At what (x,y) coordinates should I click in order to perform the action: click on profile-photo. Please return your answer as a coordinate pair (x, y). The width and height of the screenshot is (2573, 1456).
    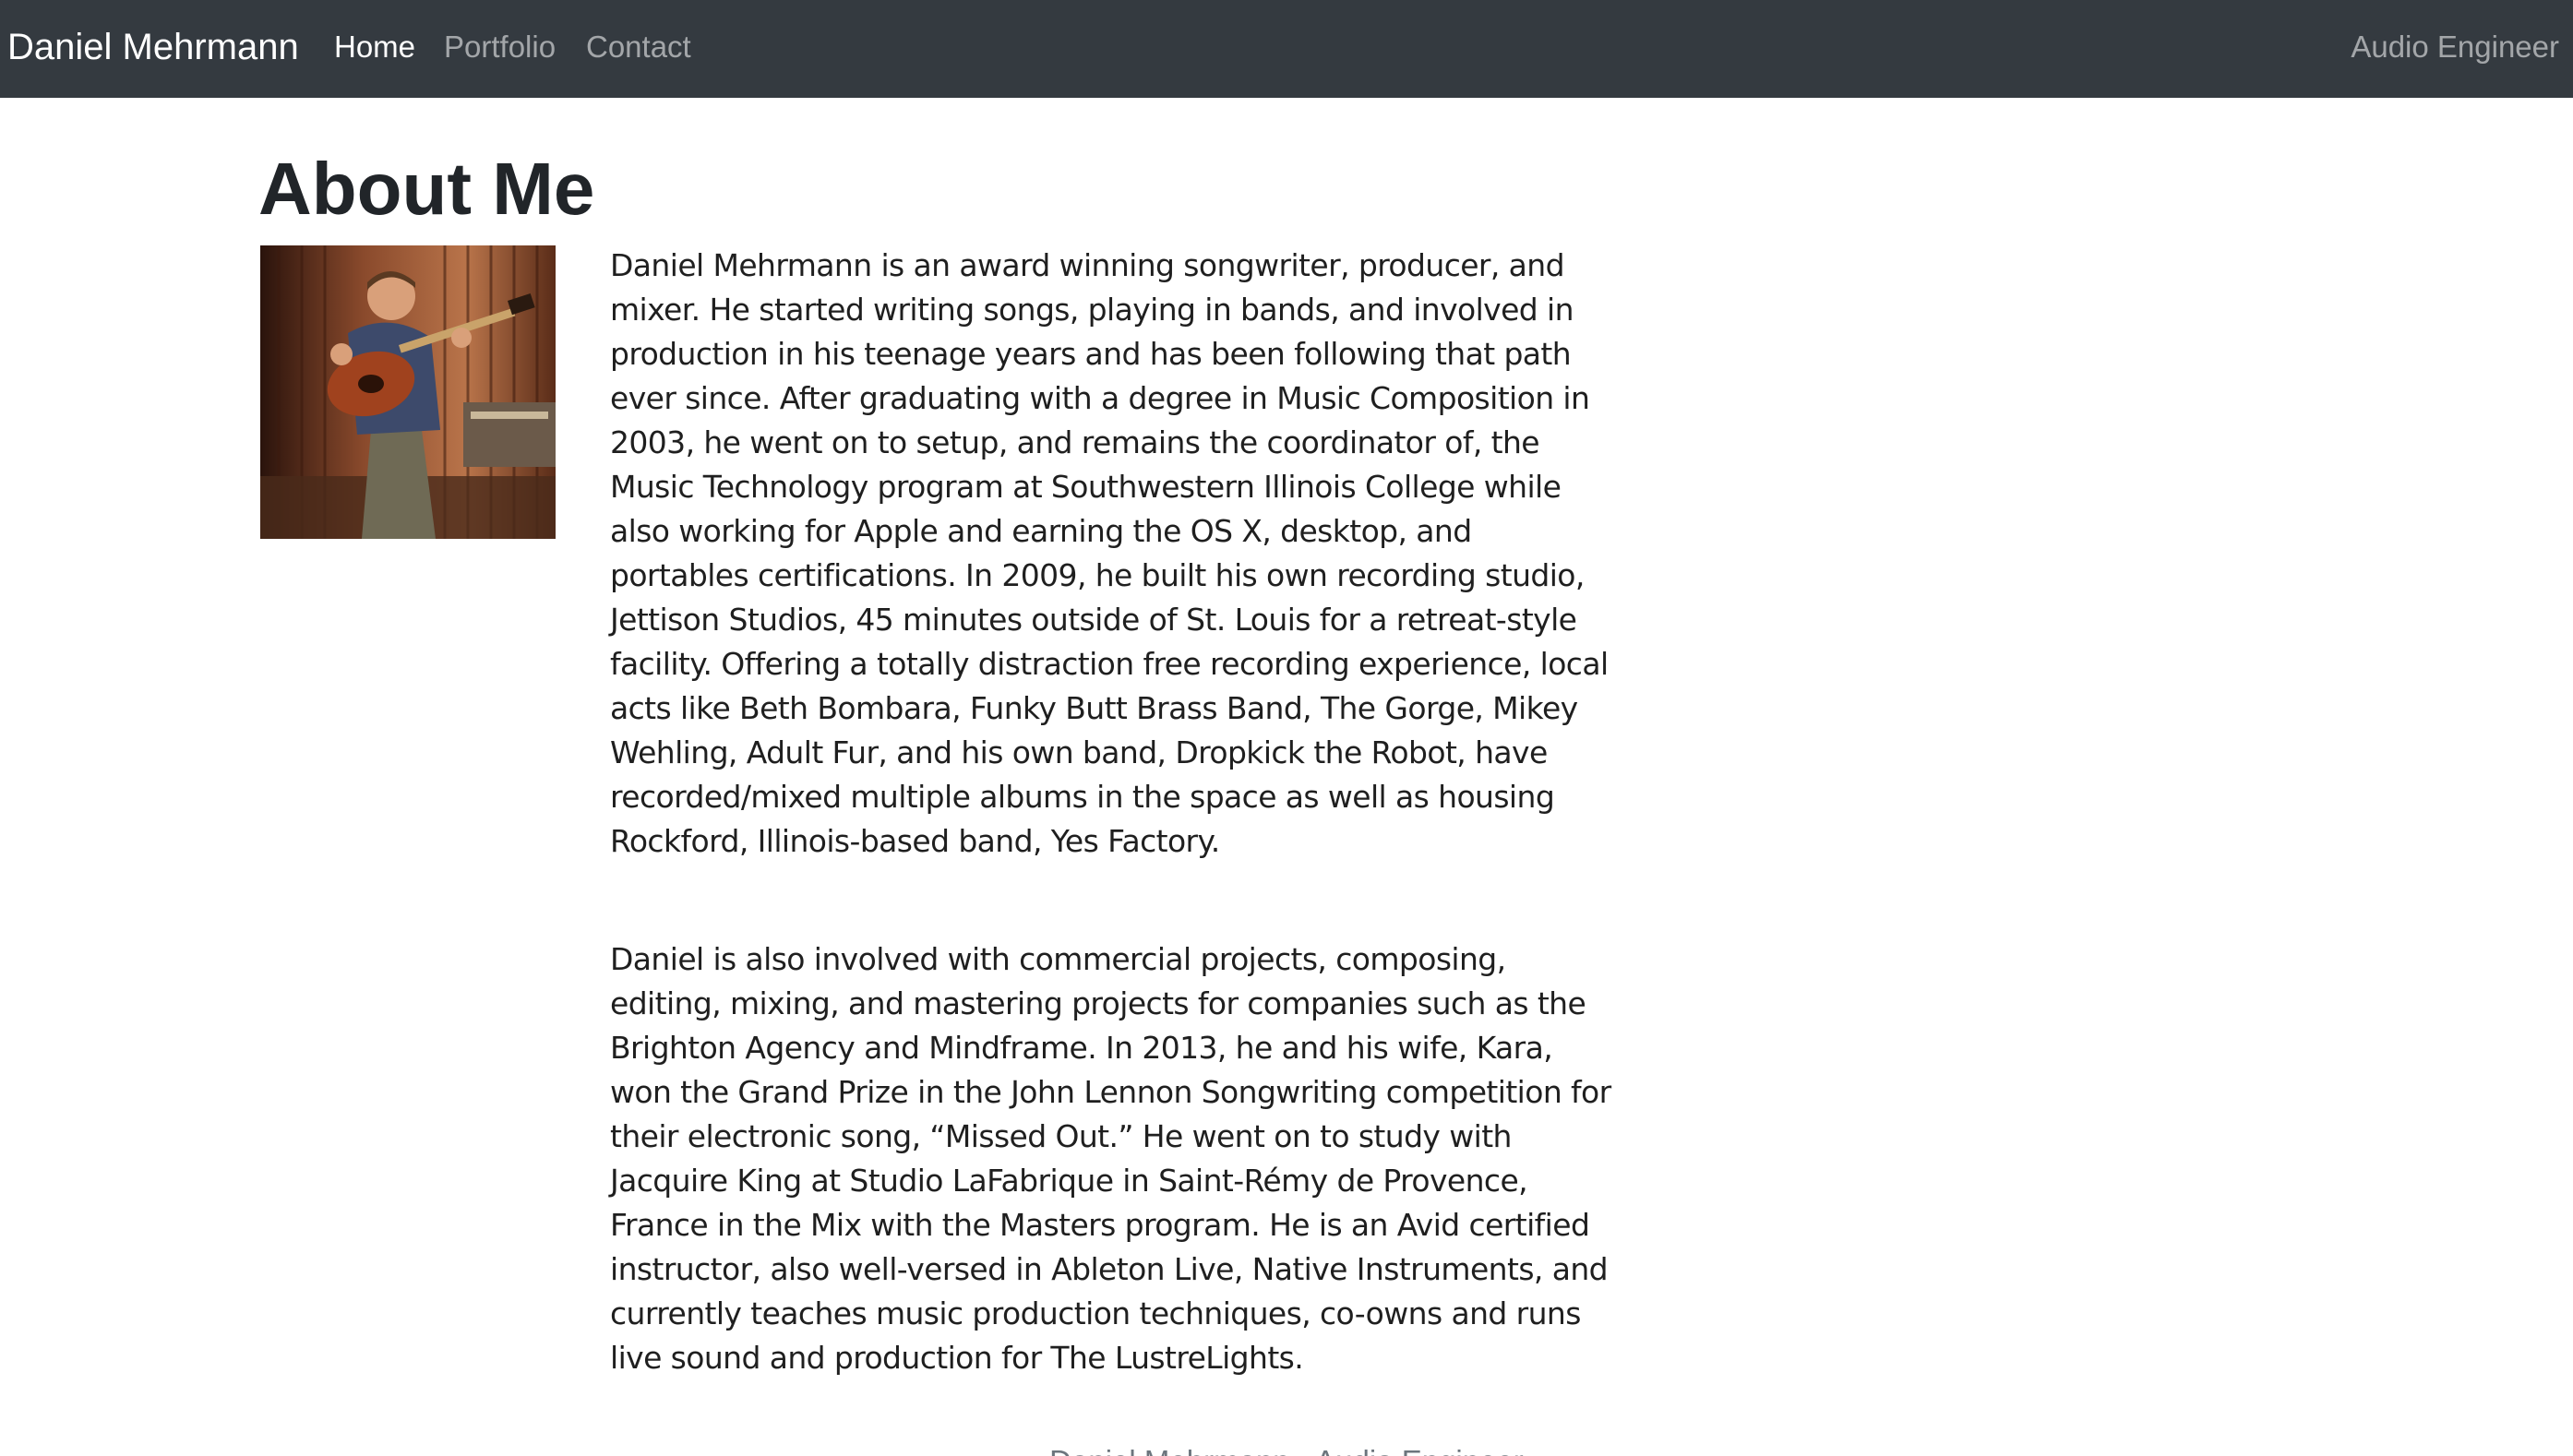
    Looking at the image, I should click on (408, 392).